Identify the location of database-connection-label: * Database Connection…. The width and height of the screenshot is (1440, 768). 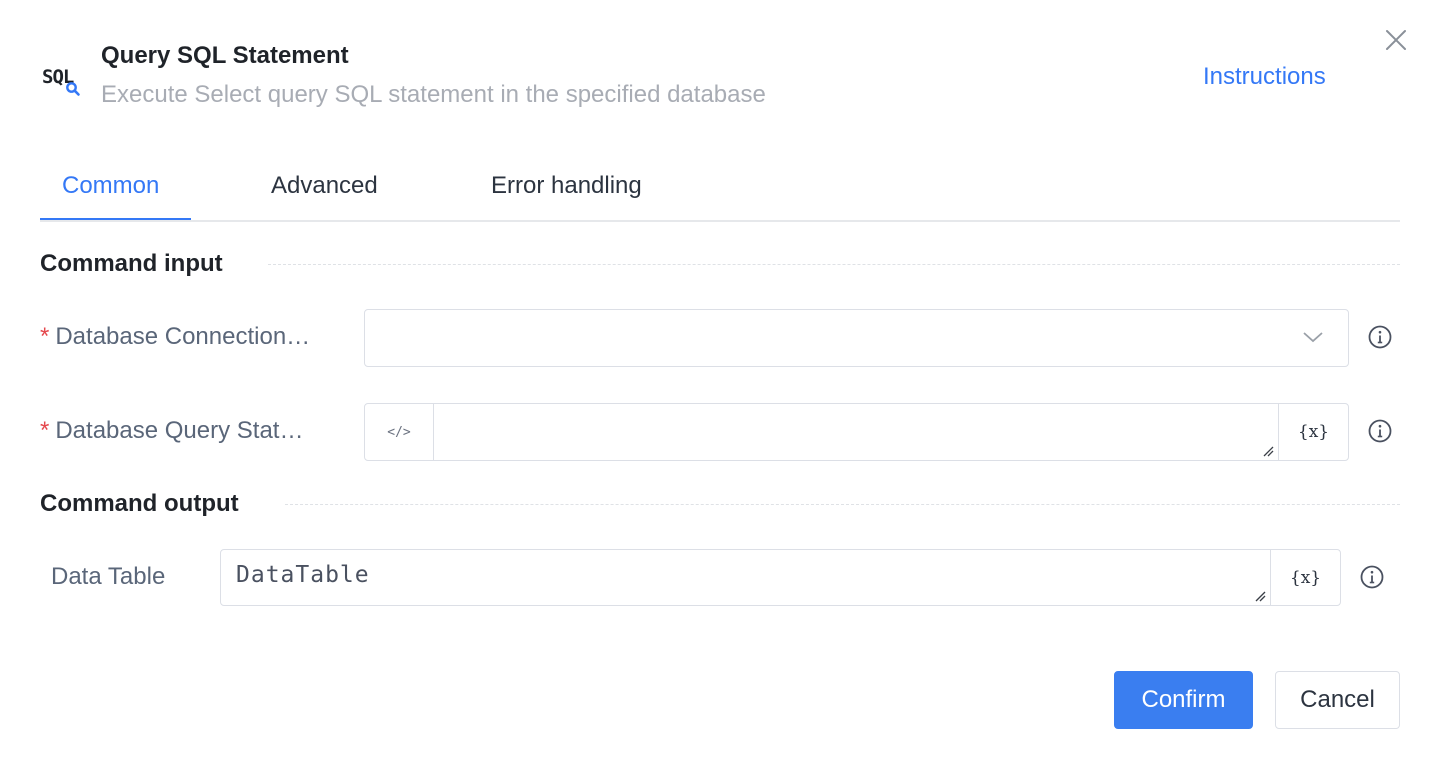
(175, 336).